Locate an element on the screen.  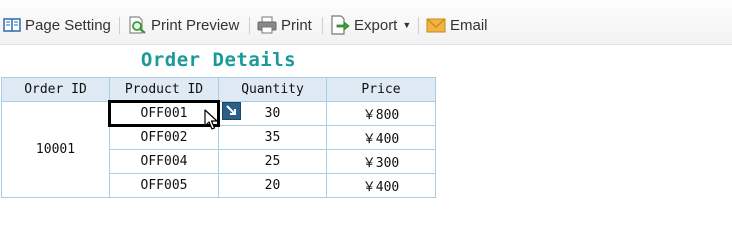
expand-arrow-button is located at coordinates (231, 111).